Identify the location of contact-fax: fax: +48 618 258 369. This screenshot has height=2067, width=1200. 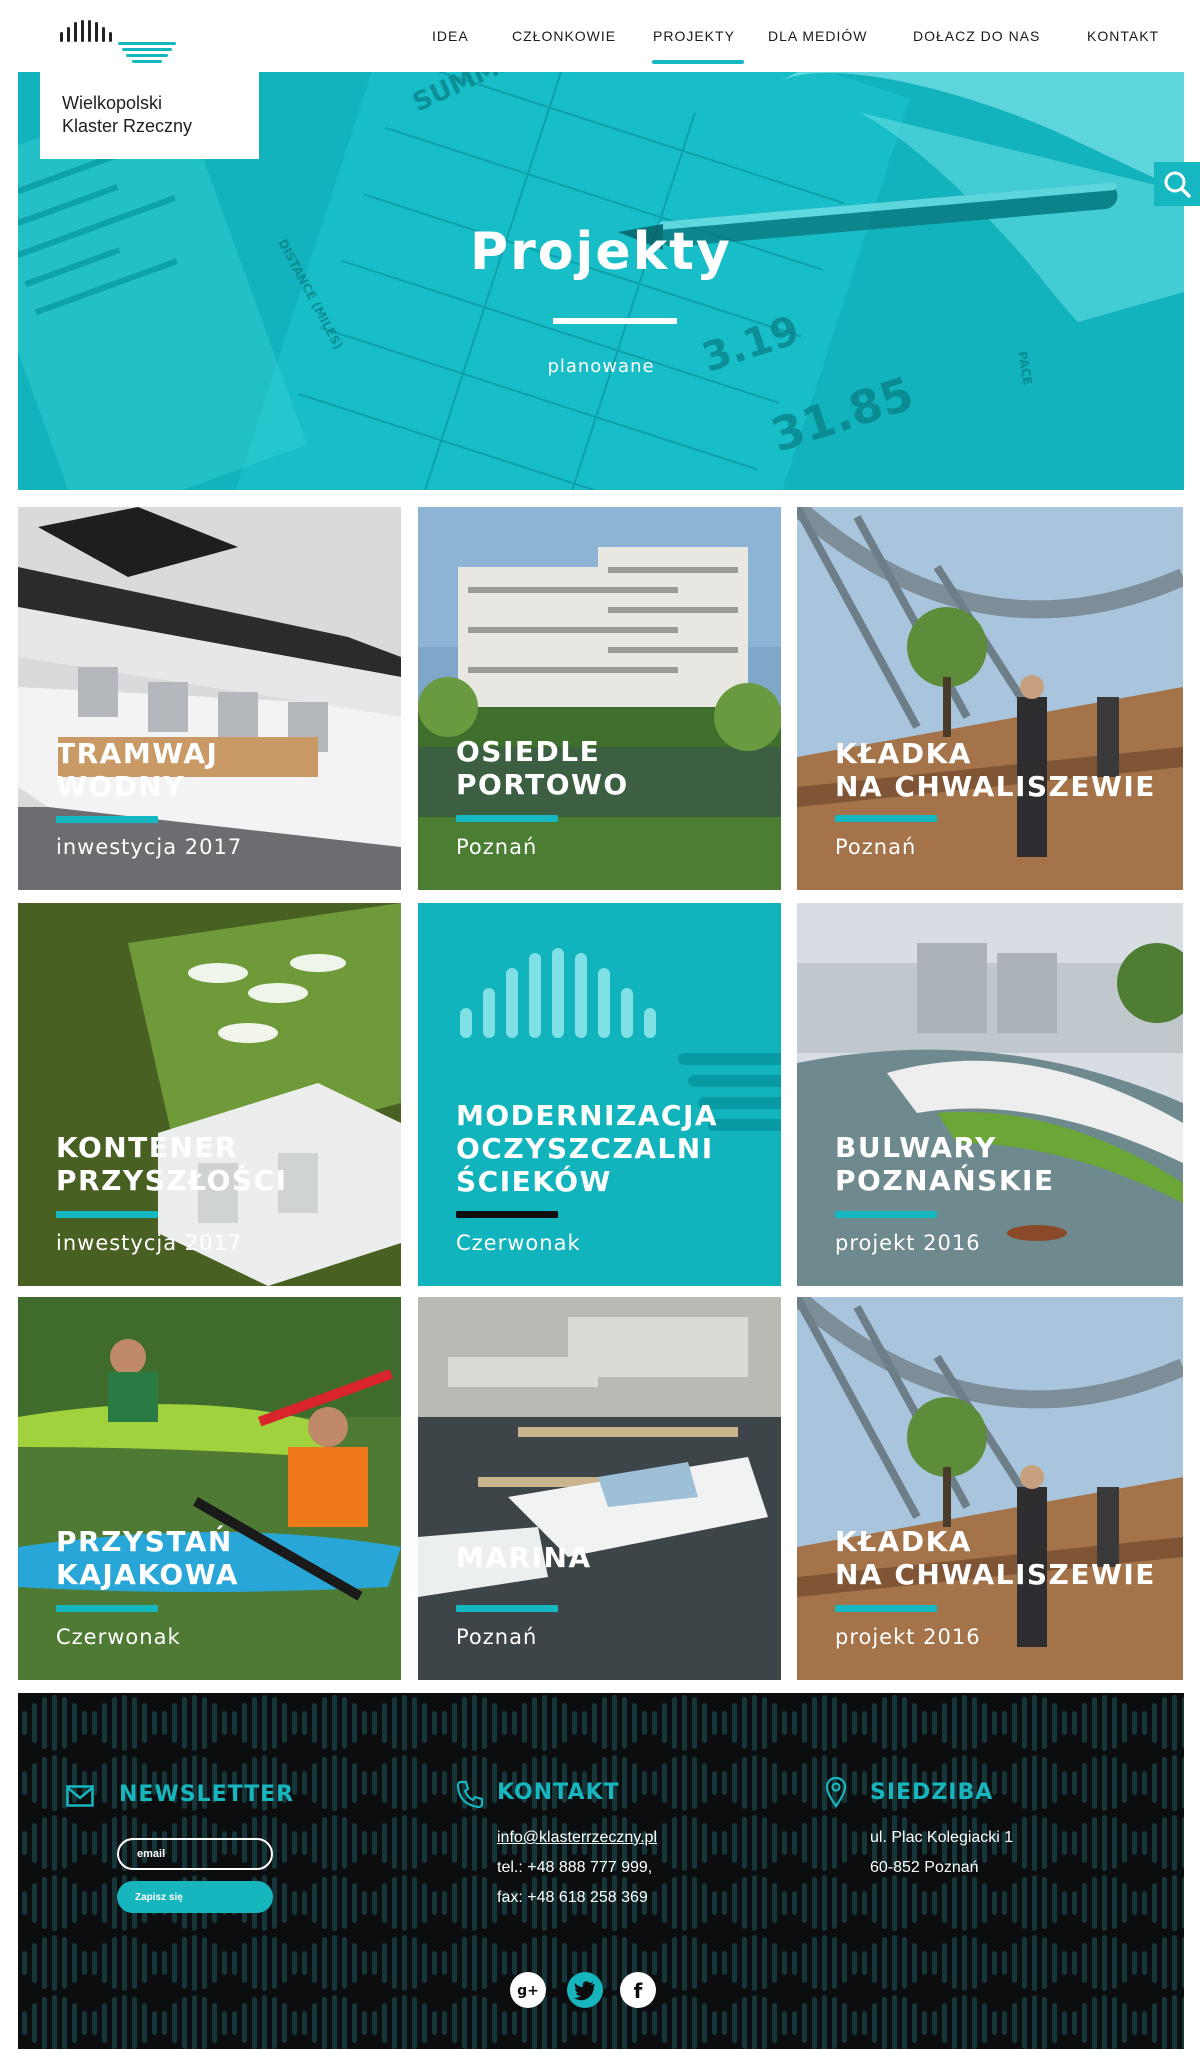
(572, 1897).